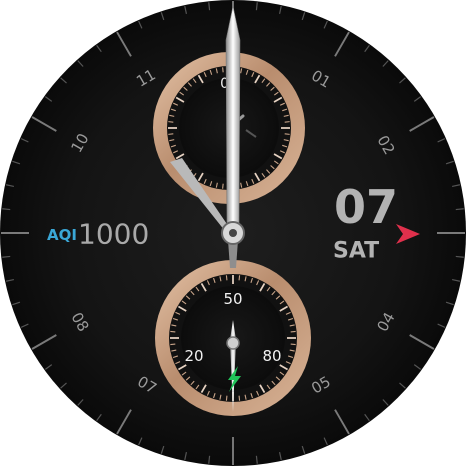  I want to click on date-day: 07, so click(366, 207).